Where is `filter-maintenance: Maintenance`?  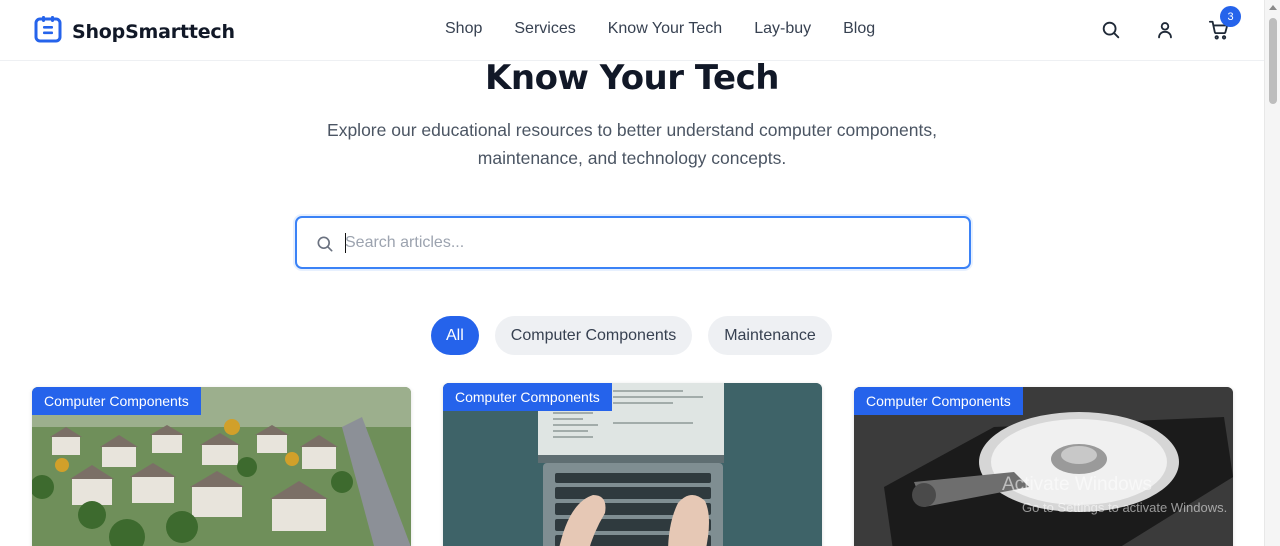
filter-maintenance: Maintenance is located at coordinates (770, 335).